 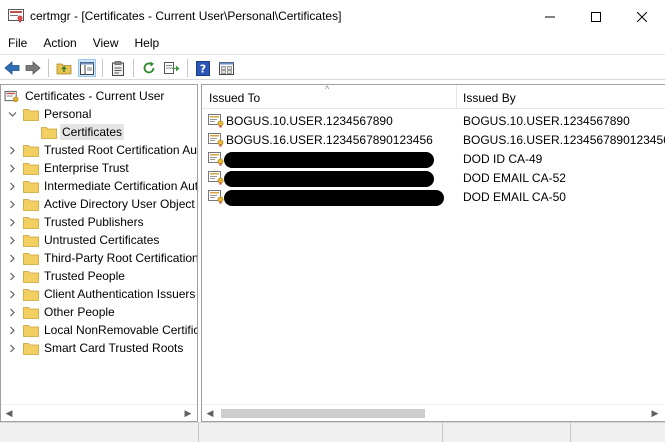 What do you see at coordinates (121, 186) in the screenshot?
I see `tree-item-label: Intermediate Certification Authorities` at bounding box center [121, 186].